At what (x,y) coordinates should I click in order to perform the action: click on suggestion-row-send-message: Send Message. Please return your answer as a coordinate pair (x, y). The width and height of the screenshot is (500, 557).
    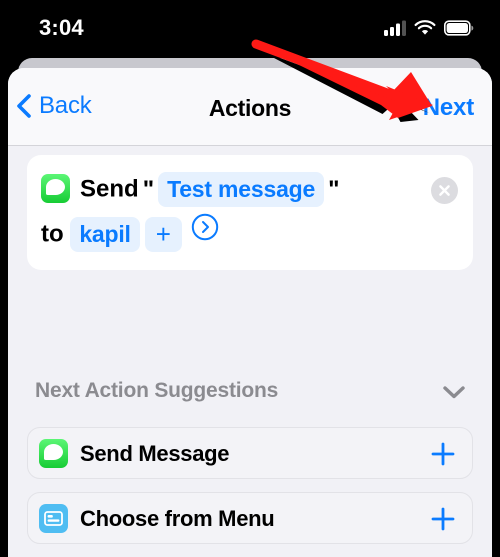
    Looking at the image, I should click on (250, 453).